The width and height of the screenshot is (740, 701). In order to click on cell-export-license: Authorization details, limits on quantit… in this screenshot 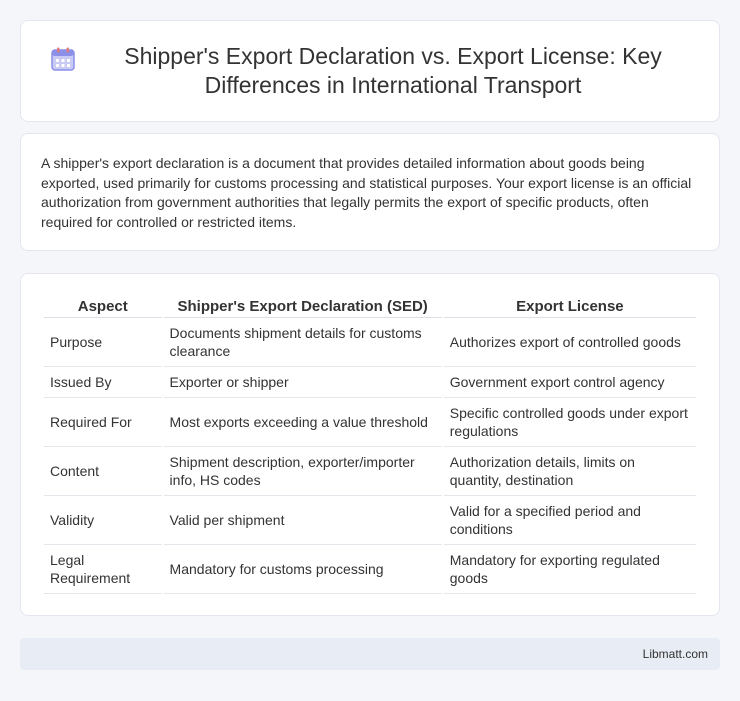, I will do `click(569, 471)`.